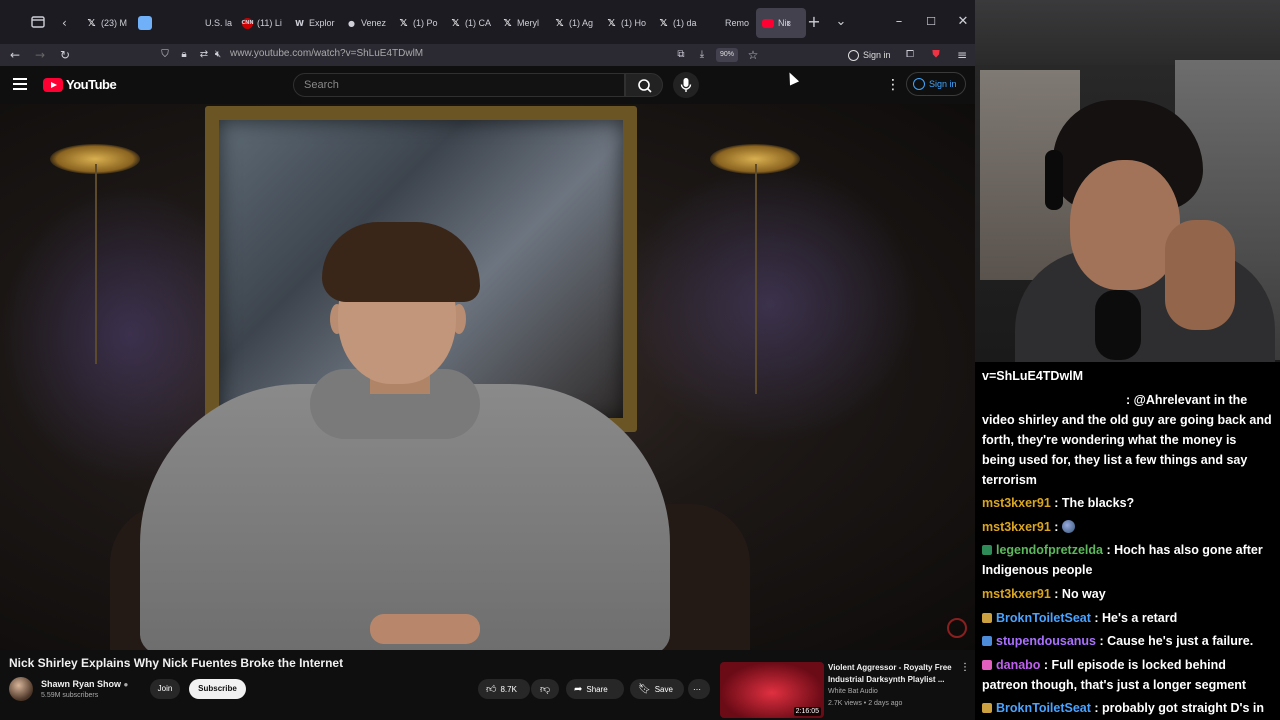 Image resolution: width=1280 pixels, height=720 pixels. I want to click on share-button: ➦ Share, so click(595, 689).